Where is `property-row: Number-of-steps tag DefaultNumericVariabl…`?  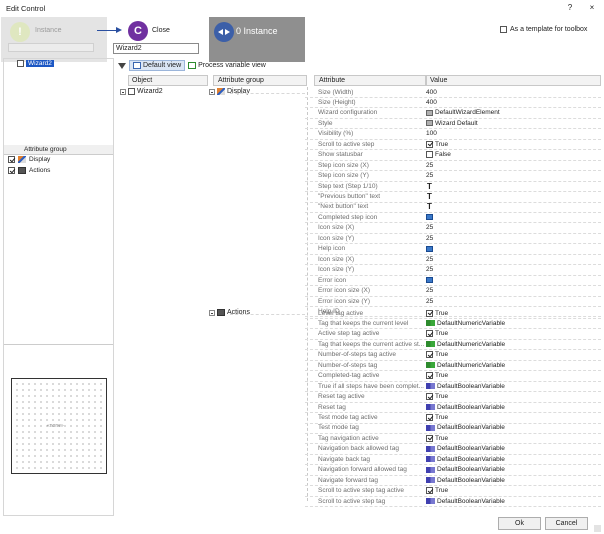
property-row: Number-of-steps tag DefaultNumericVariabl… is located at coordinates (457, 365).